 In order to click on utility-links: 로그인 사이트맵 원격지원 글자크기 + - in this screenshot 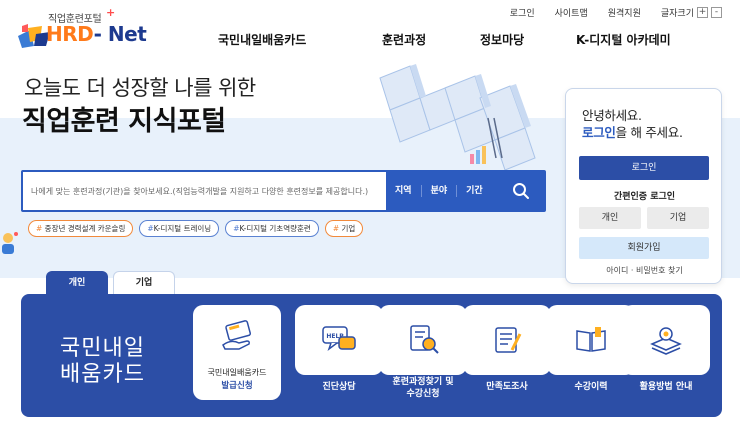, I will do `click(616, 12)`.